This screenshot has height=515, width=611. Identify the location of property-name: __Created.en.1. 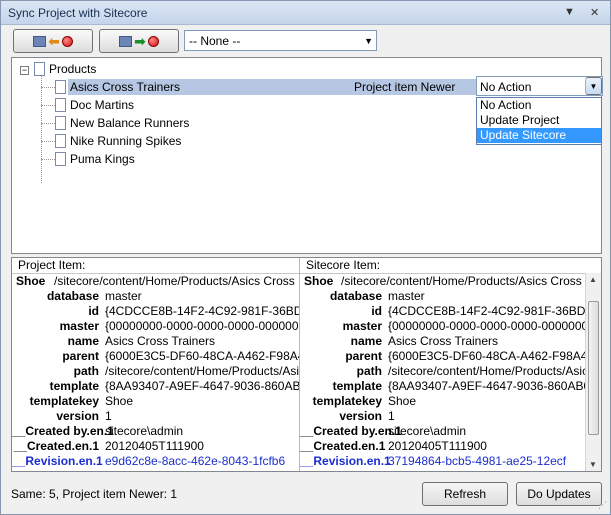
(56, 446).